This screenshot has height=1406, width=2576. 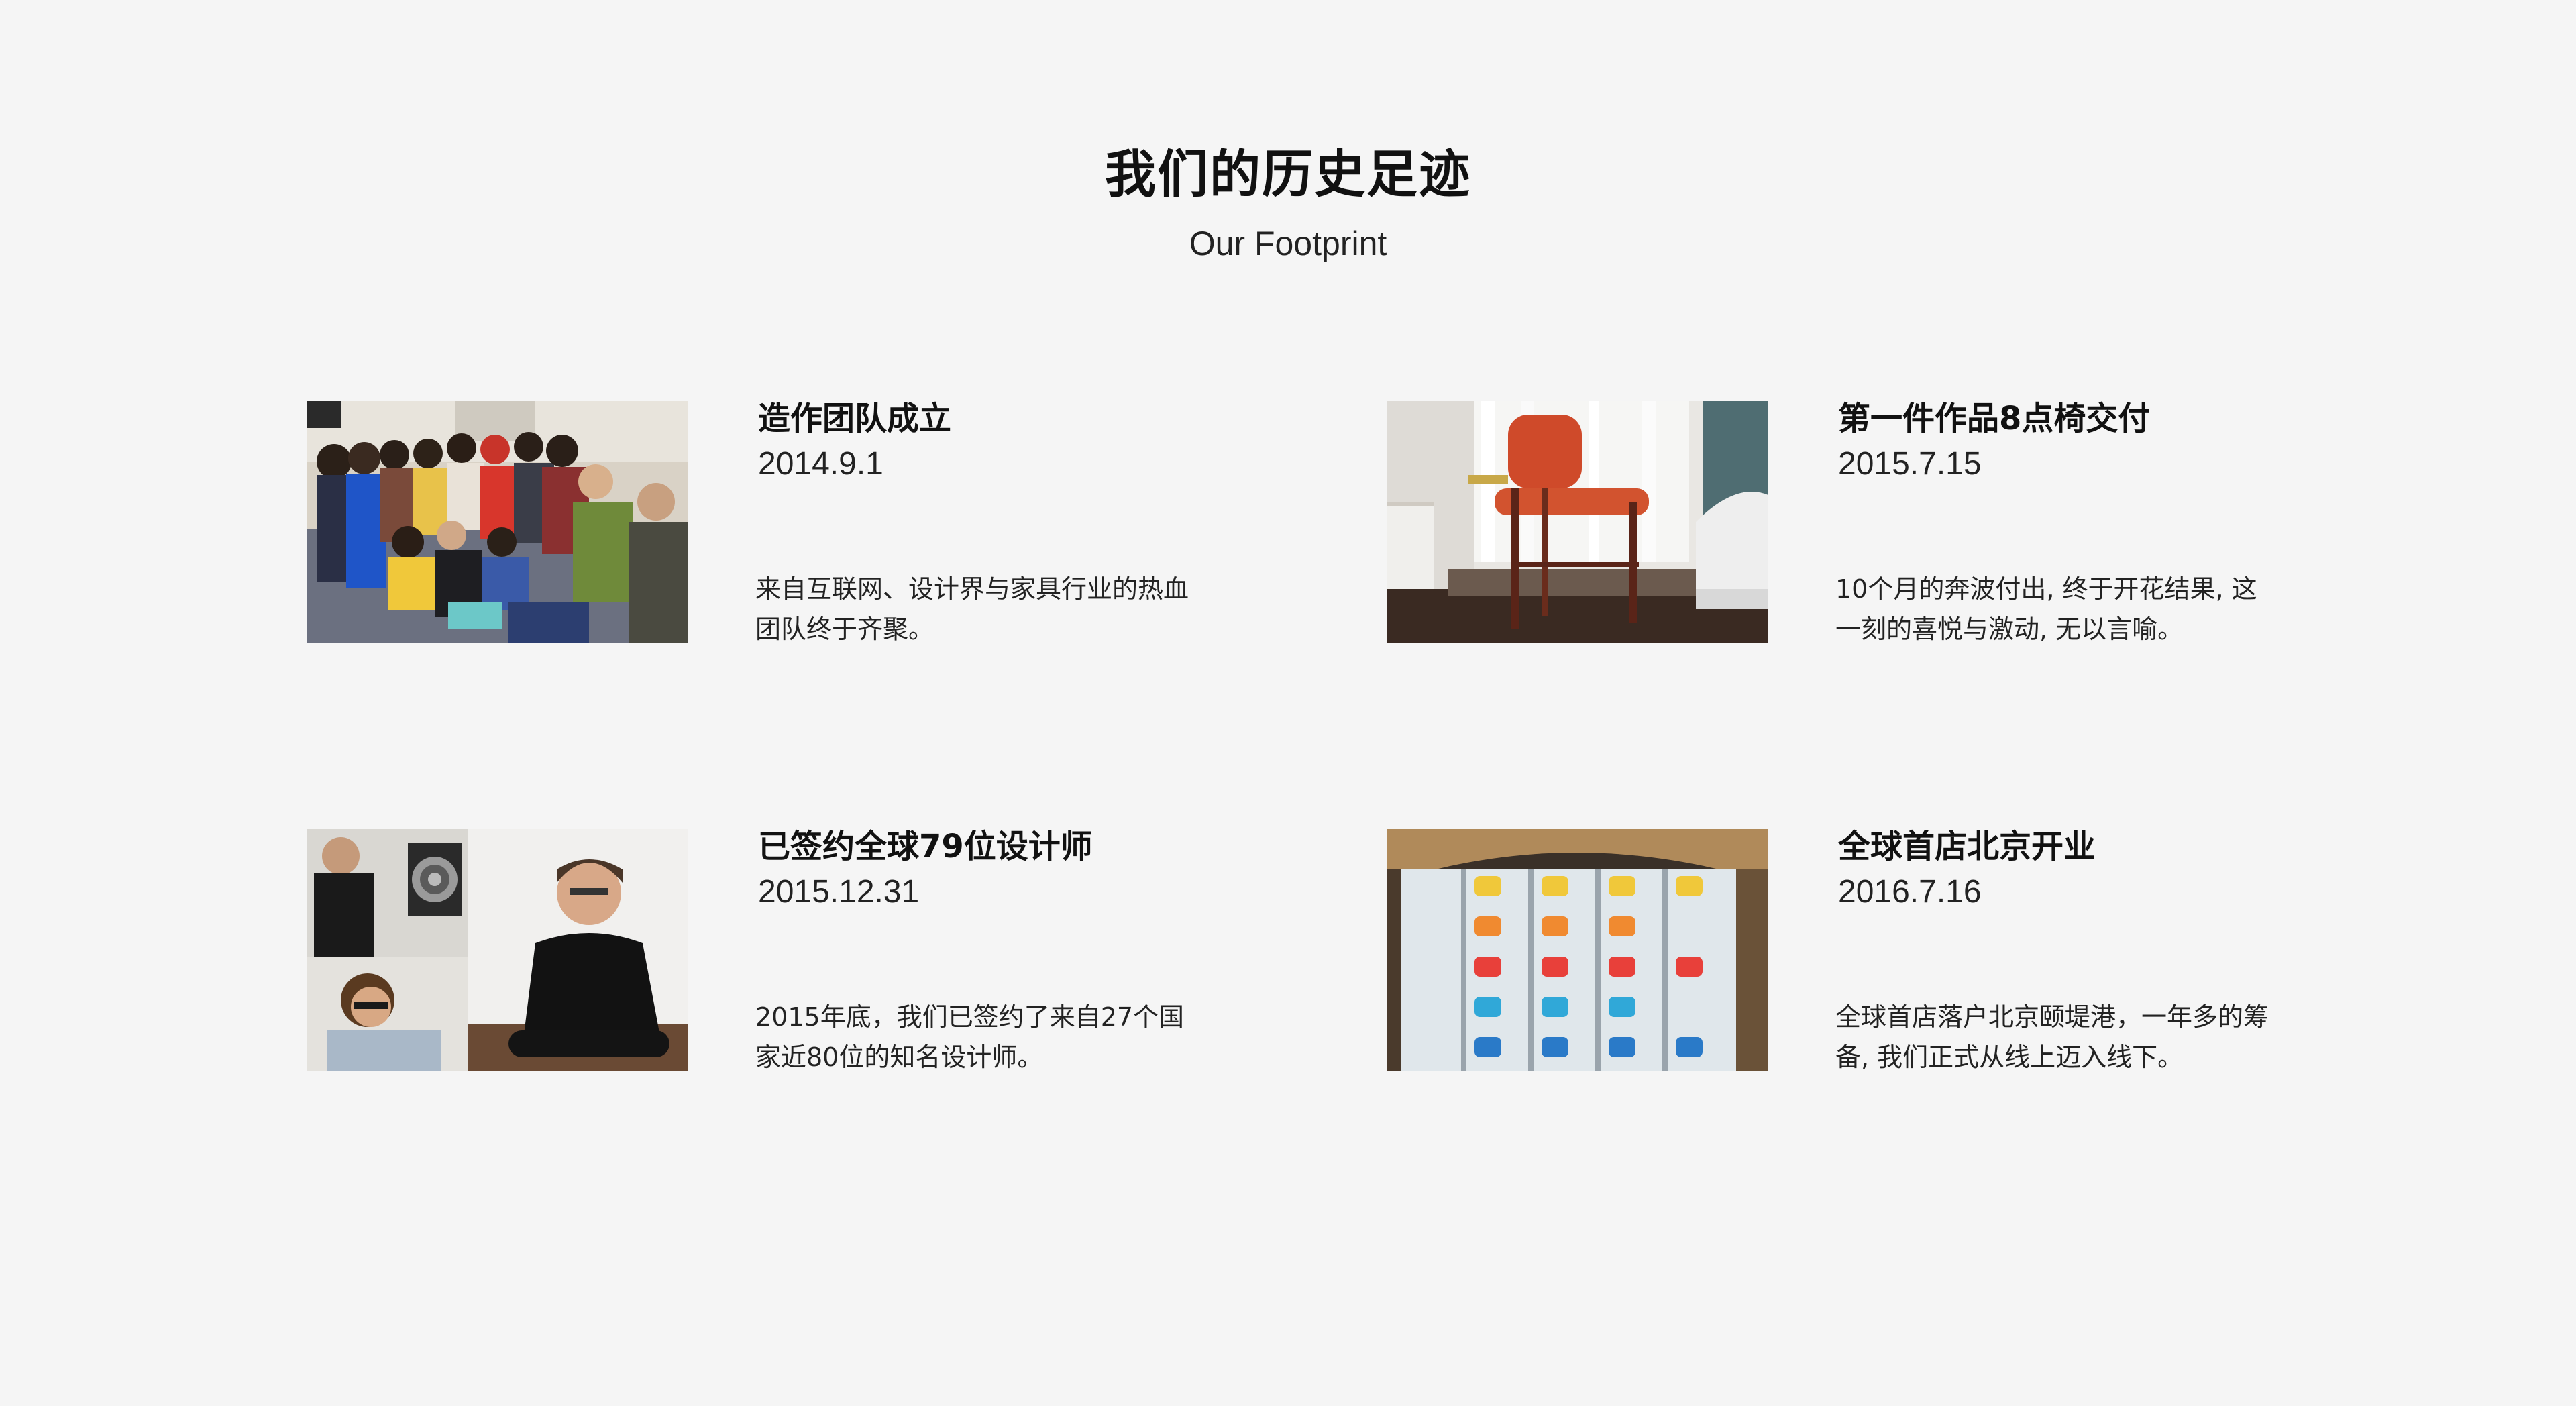 What do you see at coordinates (1288, 243) in the screenshot?
I see `section-subtitle: Our Footprint` at bounding box center [1288, 243].